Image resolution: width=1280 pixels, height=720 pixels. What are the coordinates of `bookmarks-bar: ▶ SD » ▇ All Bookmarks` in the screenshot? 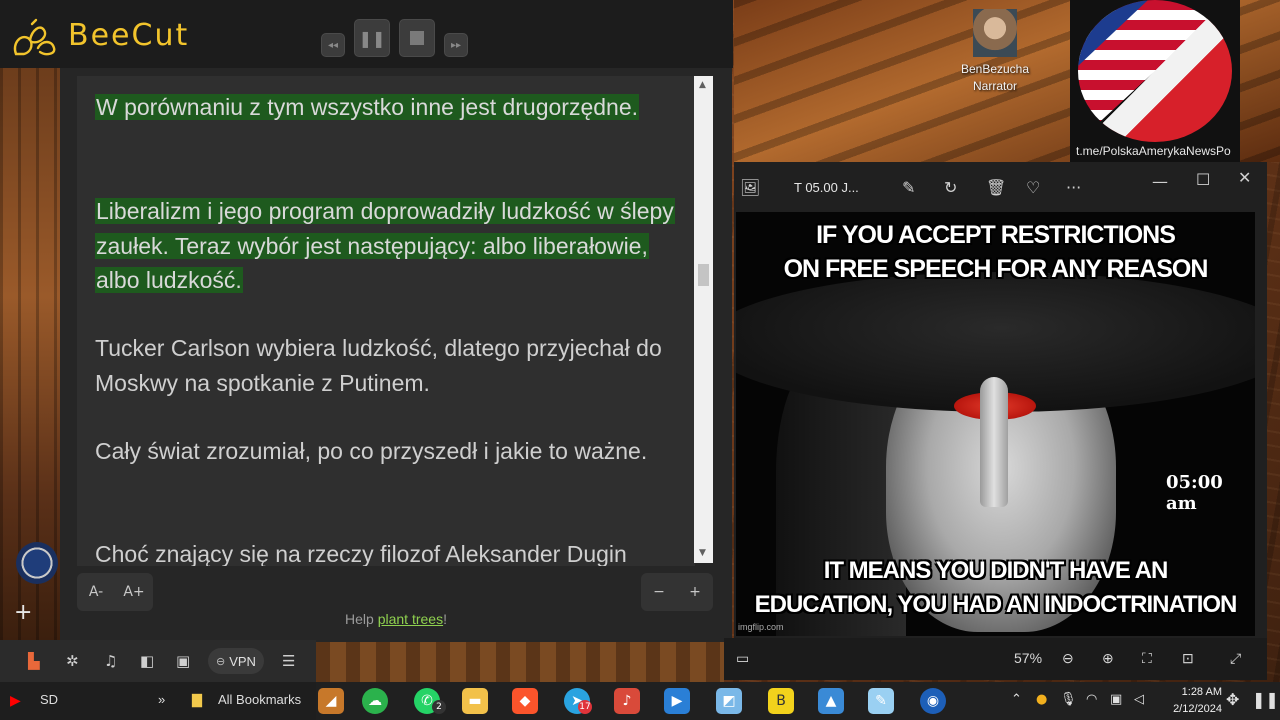 It's located at (158, 701).